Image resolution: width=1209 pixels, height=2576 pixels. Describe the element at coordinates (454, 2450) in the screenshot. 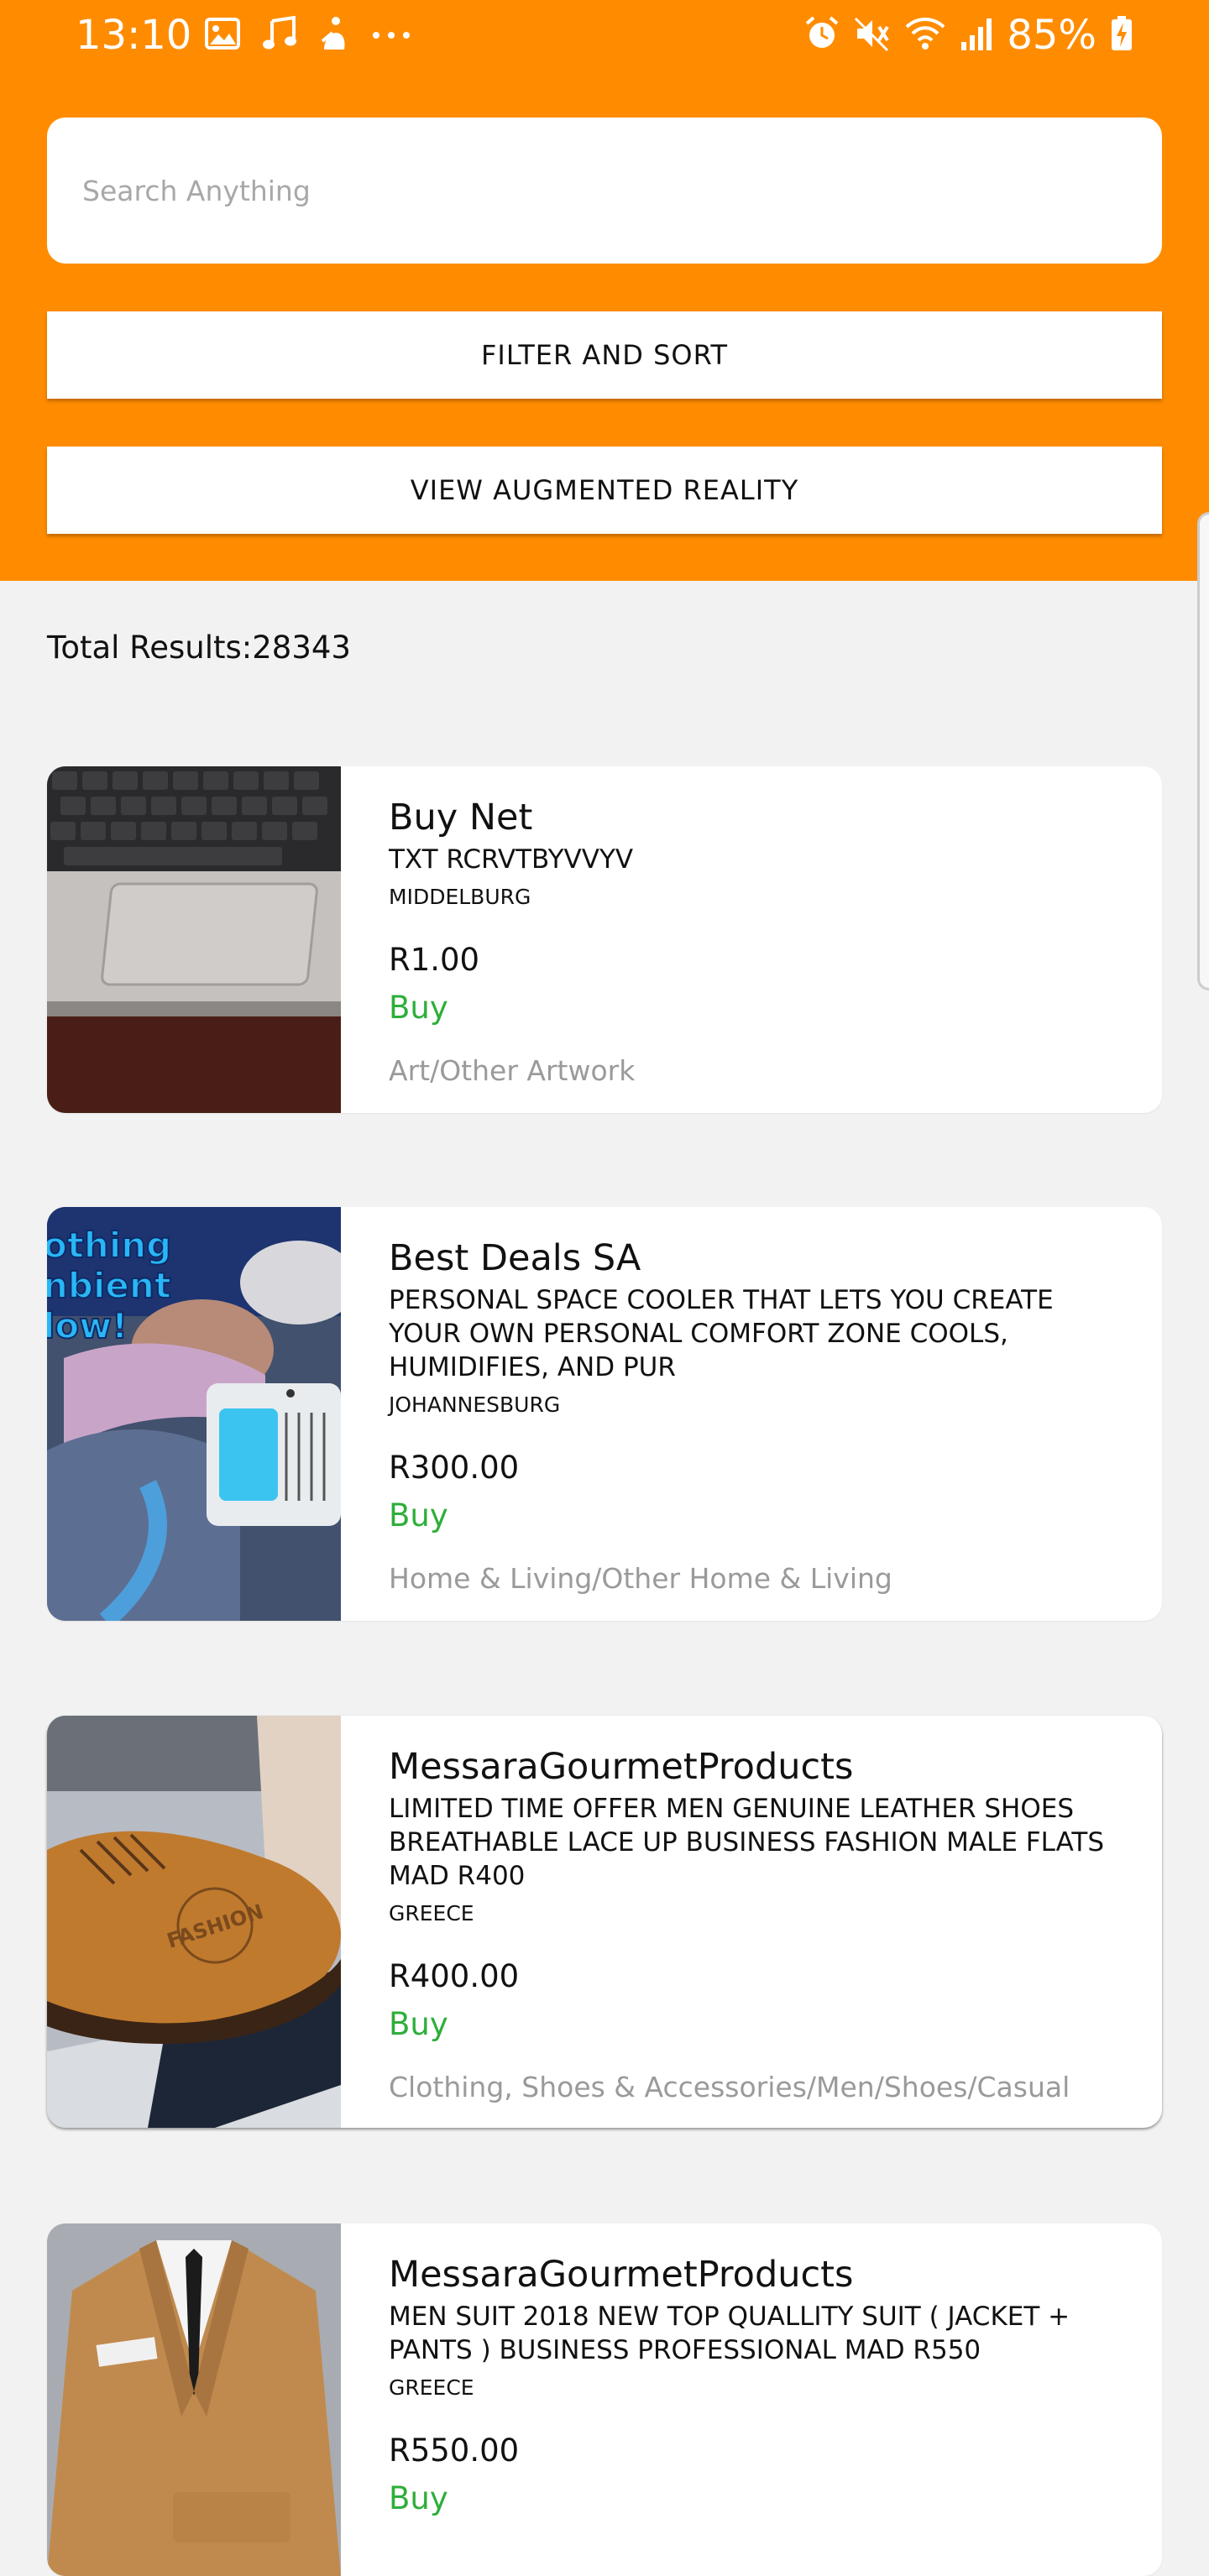

I see `product-price: R550.00` at that location.